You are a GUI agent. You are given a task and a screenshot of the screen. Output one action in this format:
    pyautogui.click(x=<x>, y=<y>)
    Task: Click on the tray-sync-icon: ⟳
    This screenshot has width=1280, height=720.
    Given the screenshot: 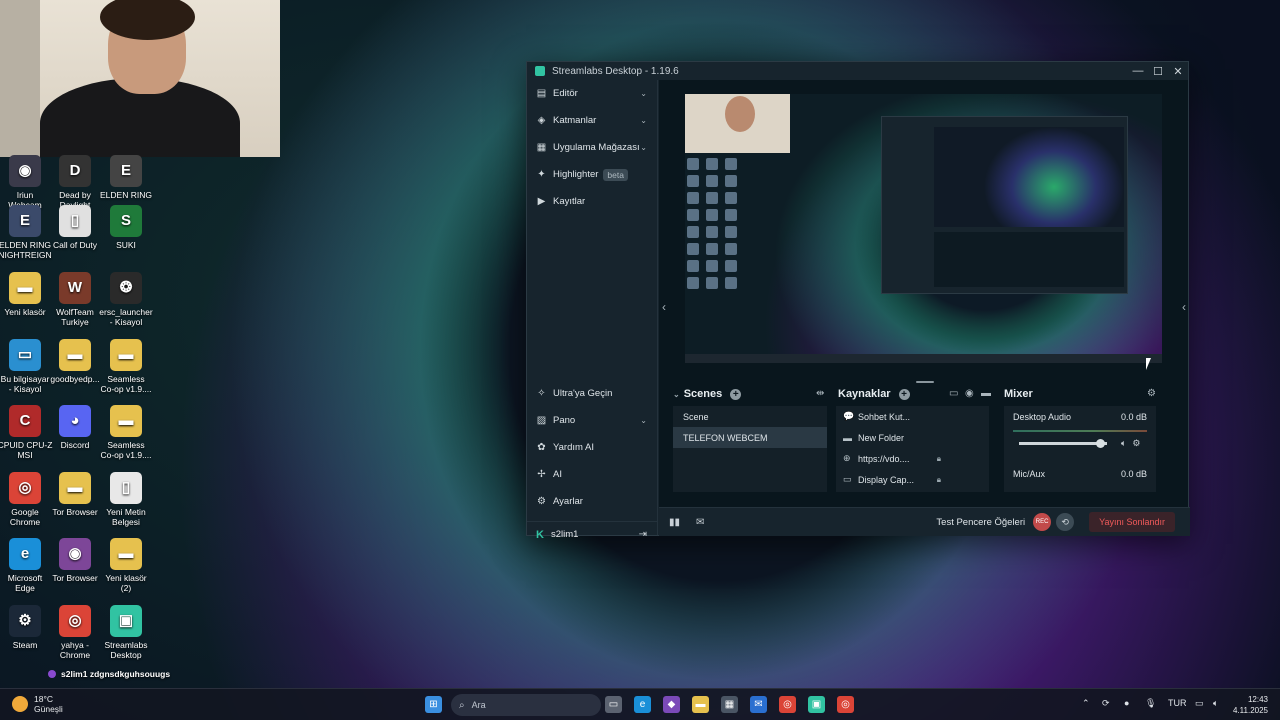 What is the action you would take?
    pyautogui.click(x=1106, y=703)
    